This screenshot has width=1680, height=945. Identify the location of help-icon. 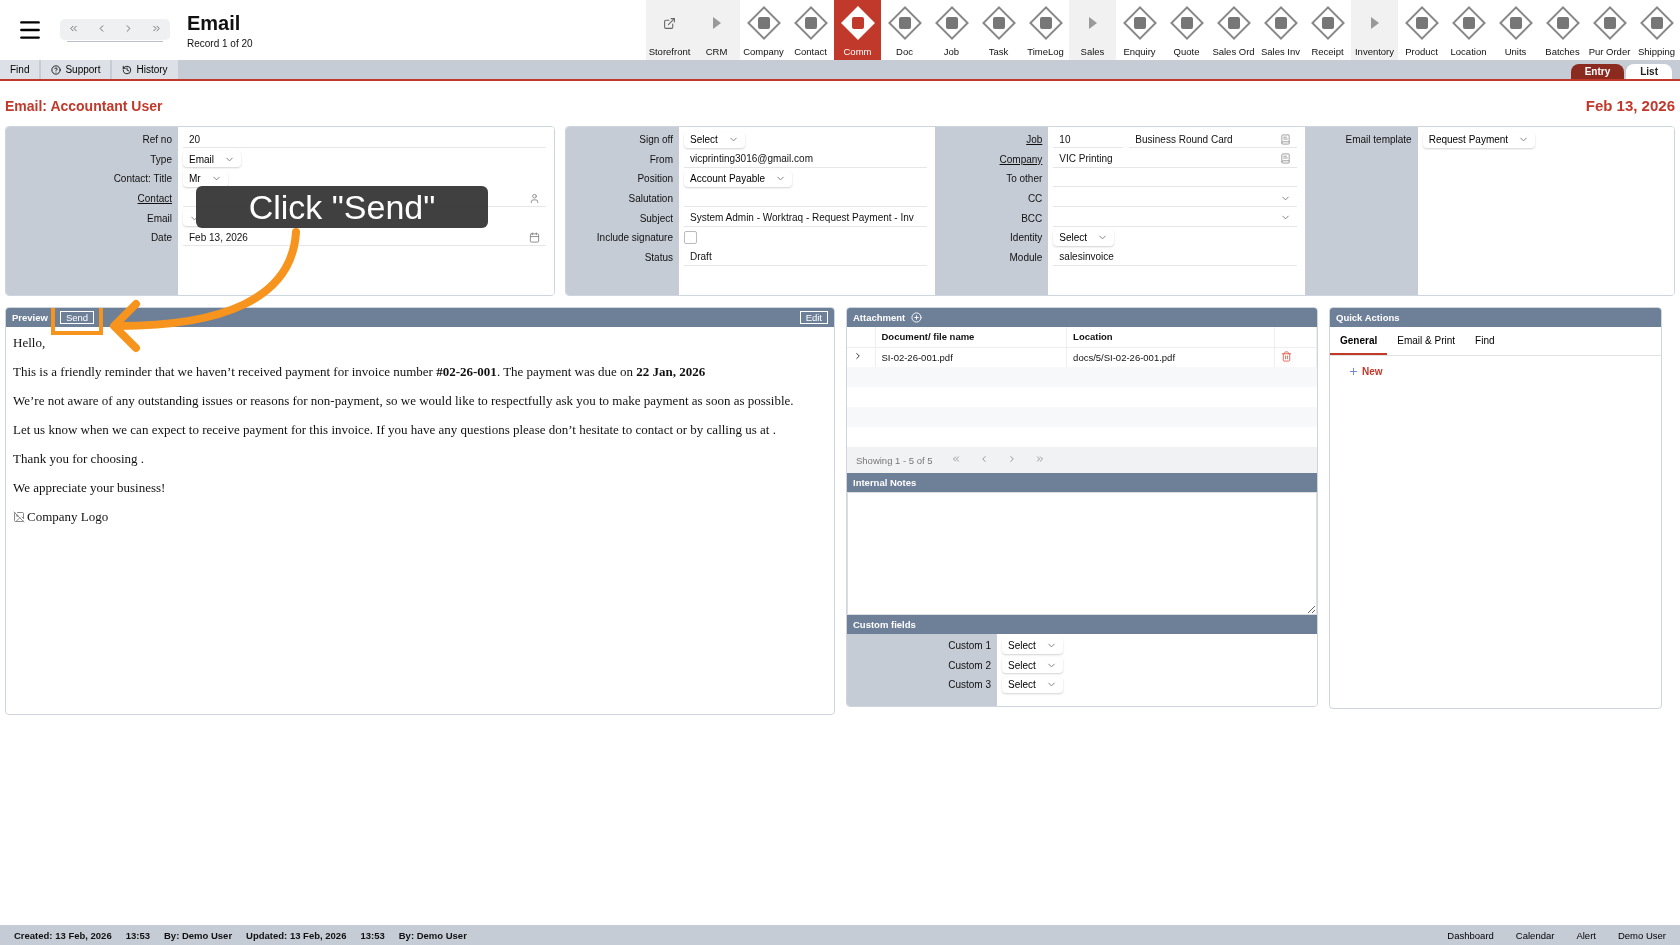
(56, 69).